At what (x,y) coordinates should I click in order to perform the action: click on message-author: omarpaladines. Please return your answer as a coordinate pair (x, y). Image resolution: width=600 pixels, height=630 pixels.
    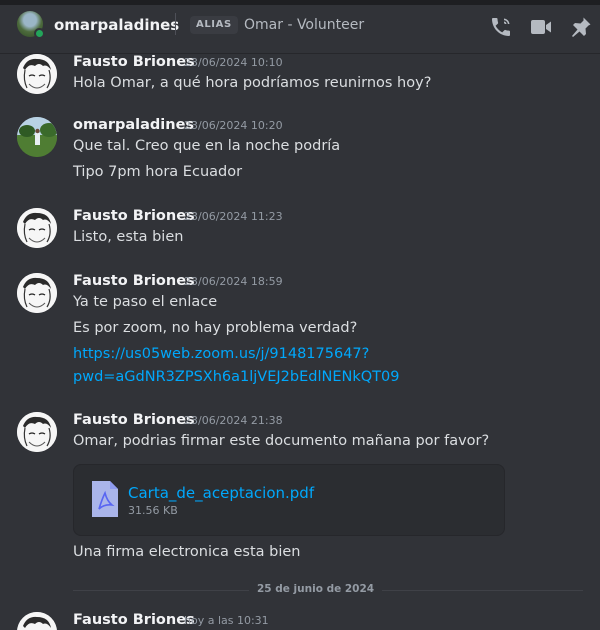
    Looking at the image, I should click on (133, 125).